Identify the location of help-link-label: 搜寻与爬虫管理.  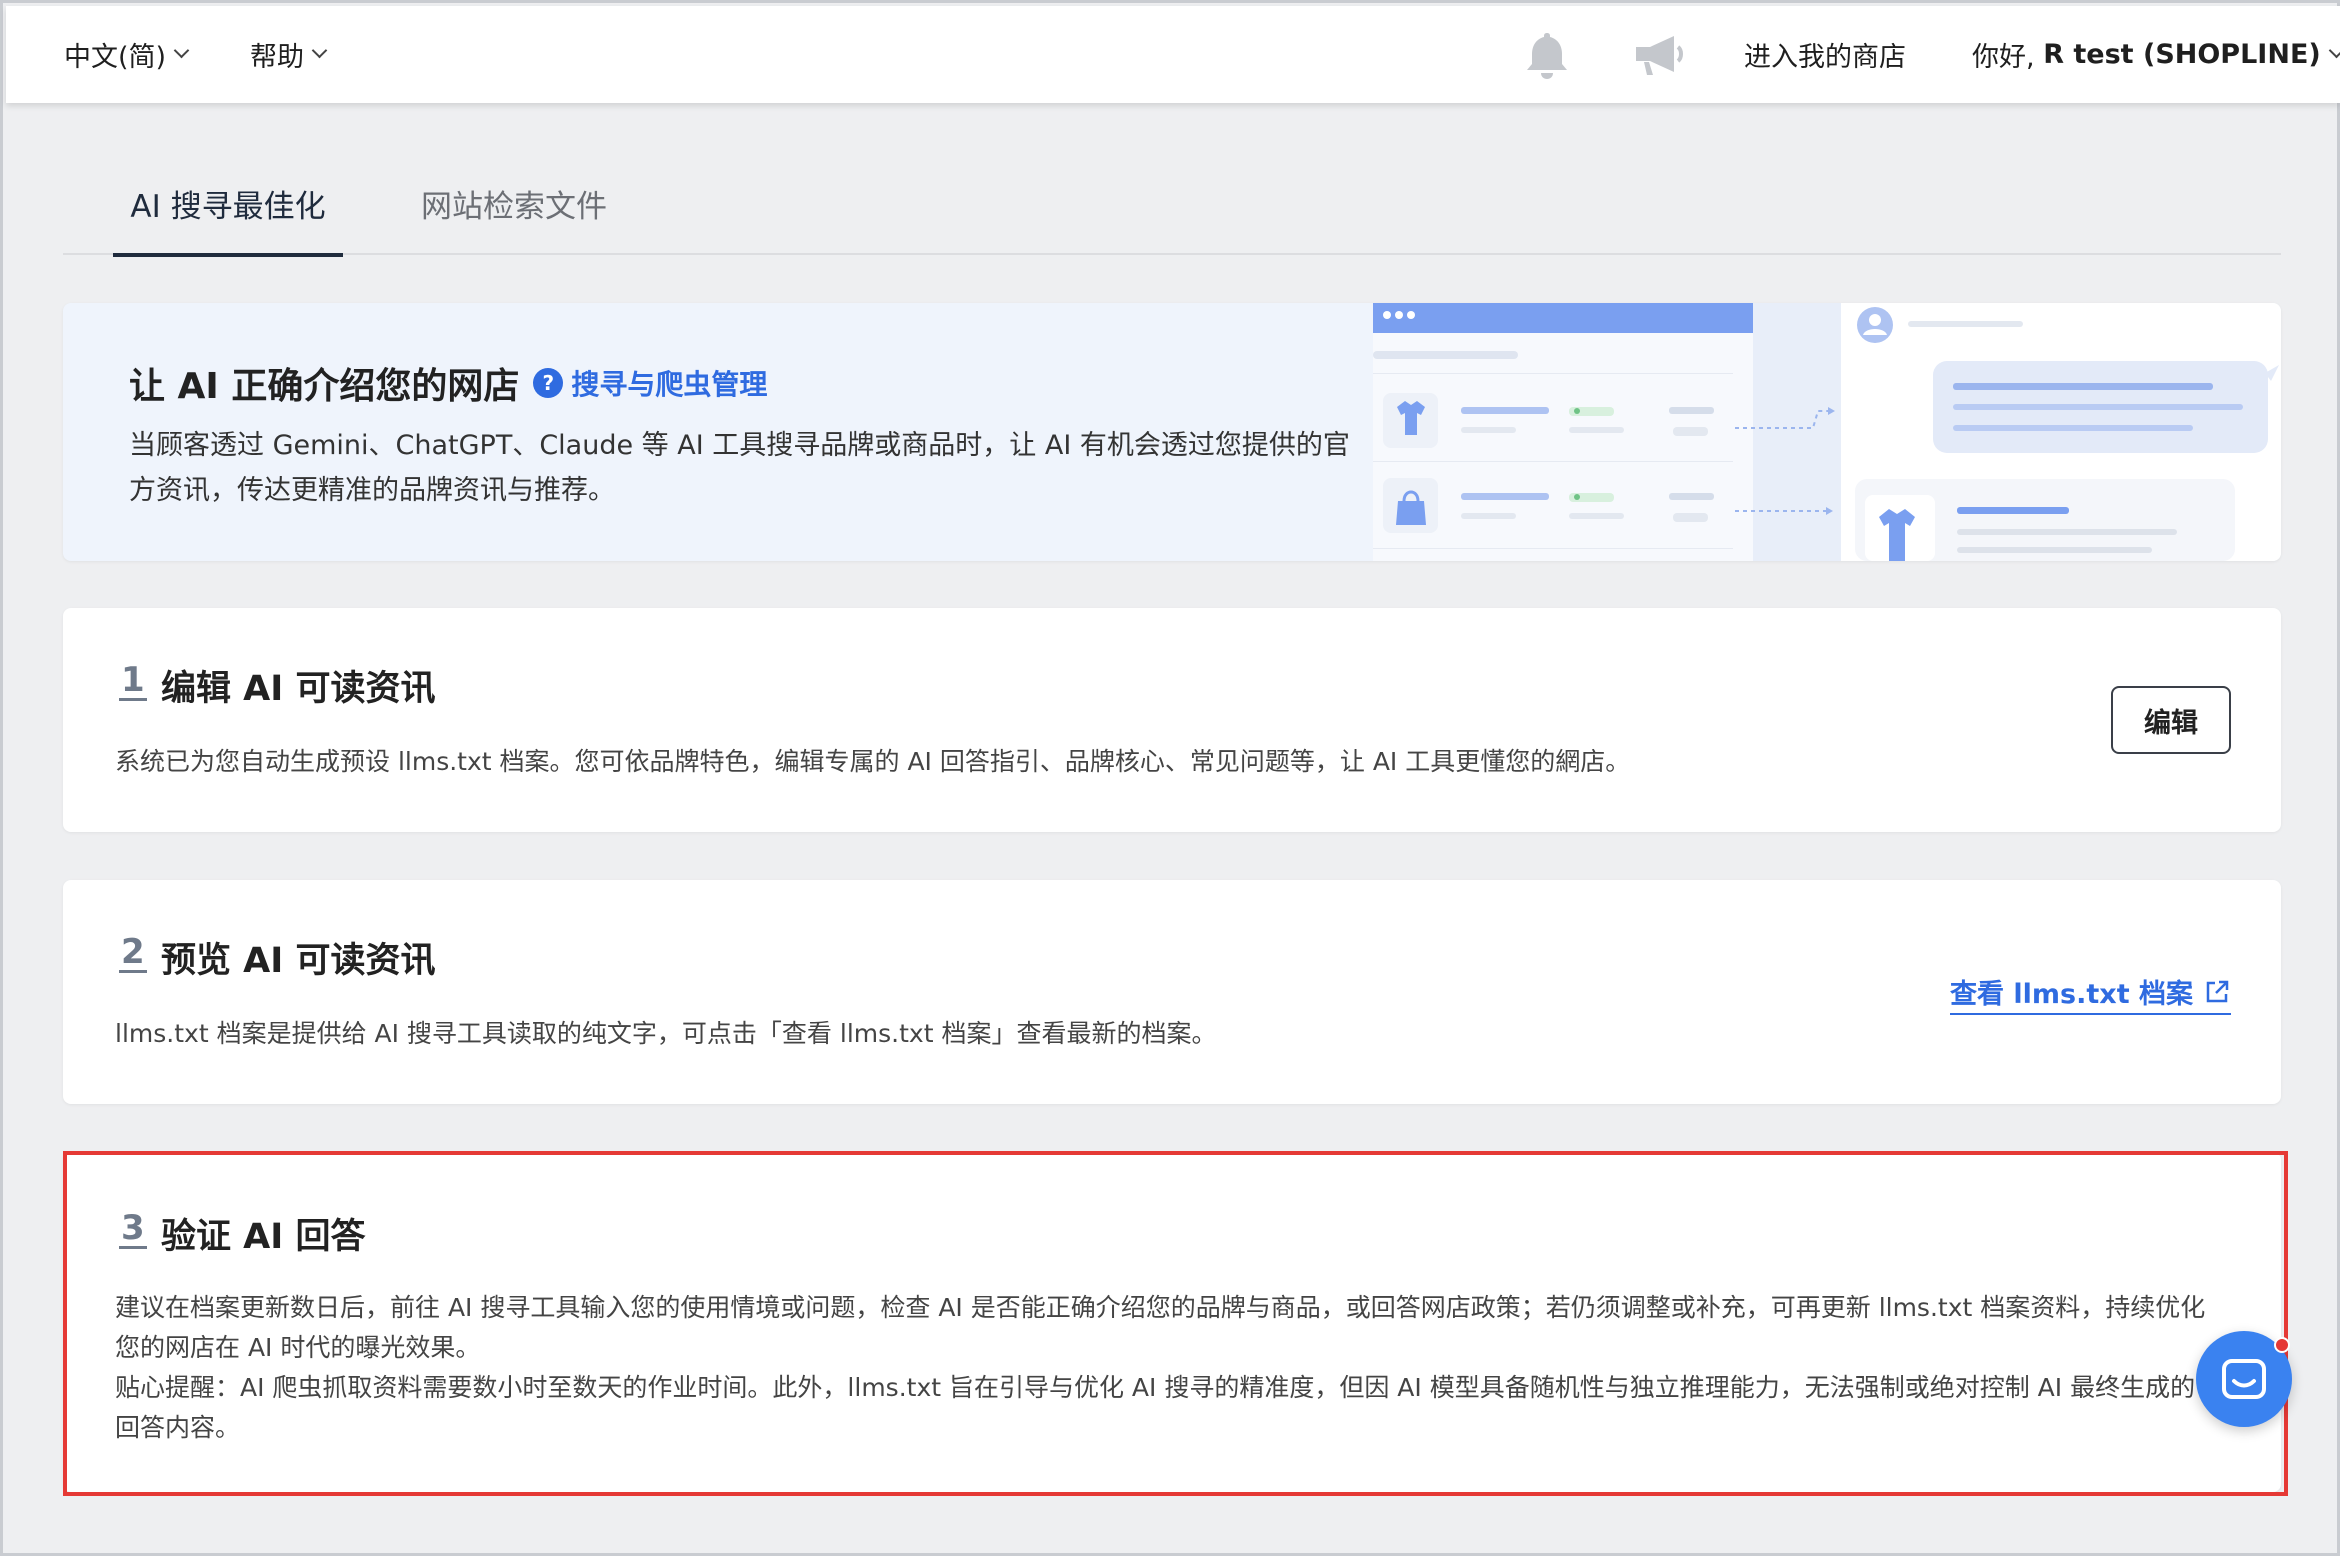
(669, 384).